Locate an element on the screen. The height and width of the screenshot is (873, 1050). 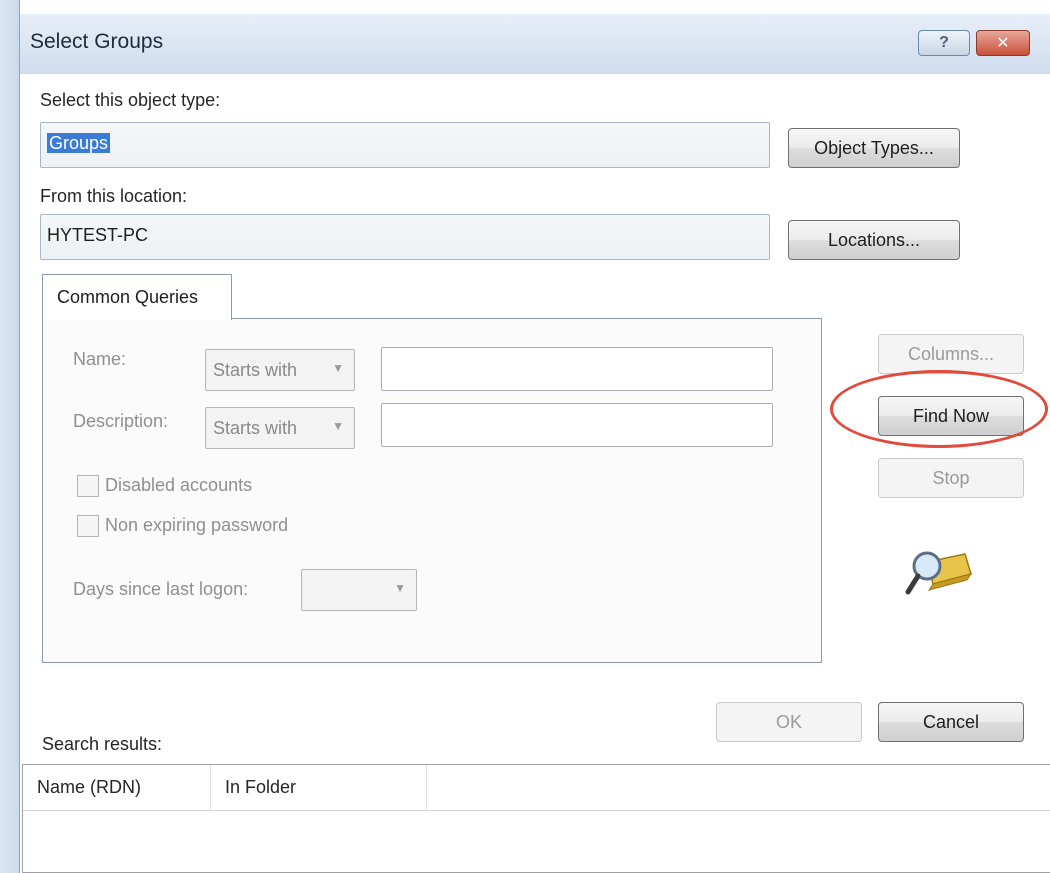
location-field: HYTEST-PC is located at coordinates (405, 237).